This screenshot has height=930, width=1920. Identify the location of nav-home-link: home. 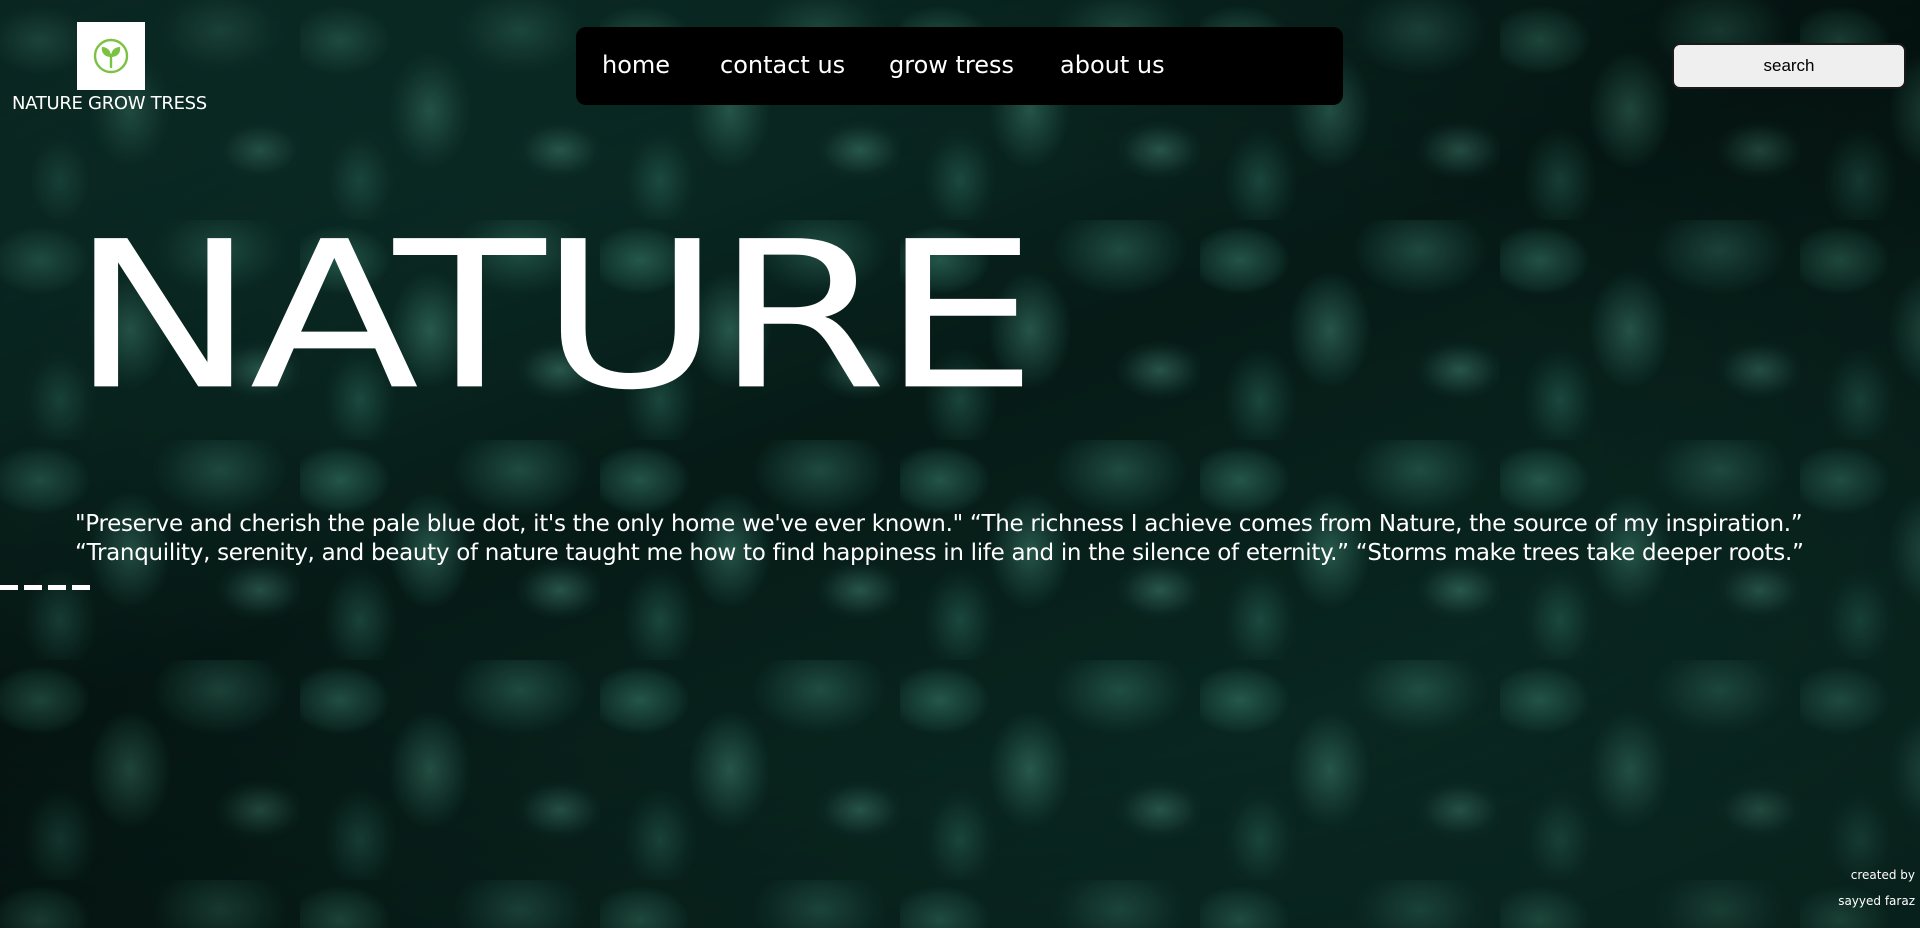
(636, 65).